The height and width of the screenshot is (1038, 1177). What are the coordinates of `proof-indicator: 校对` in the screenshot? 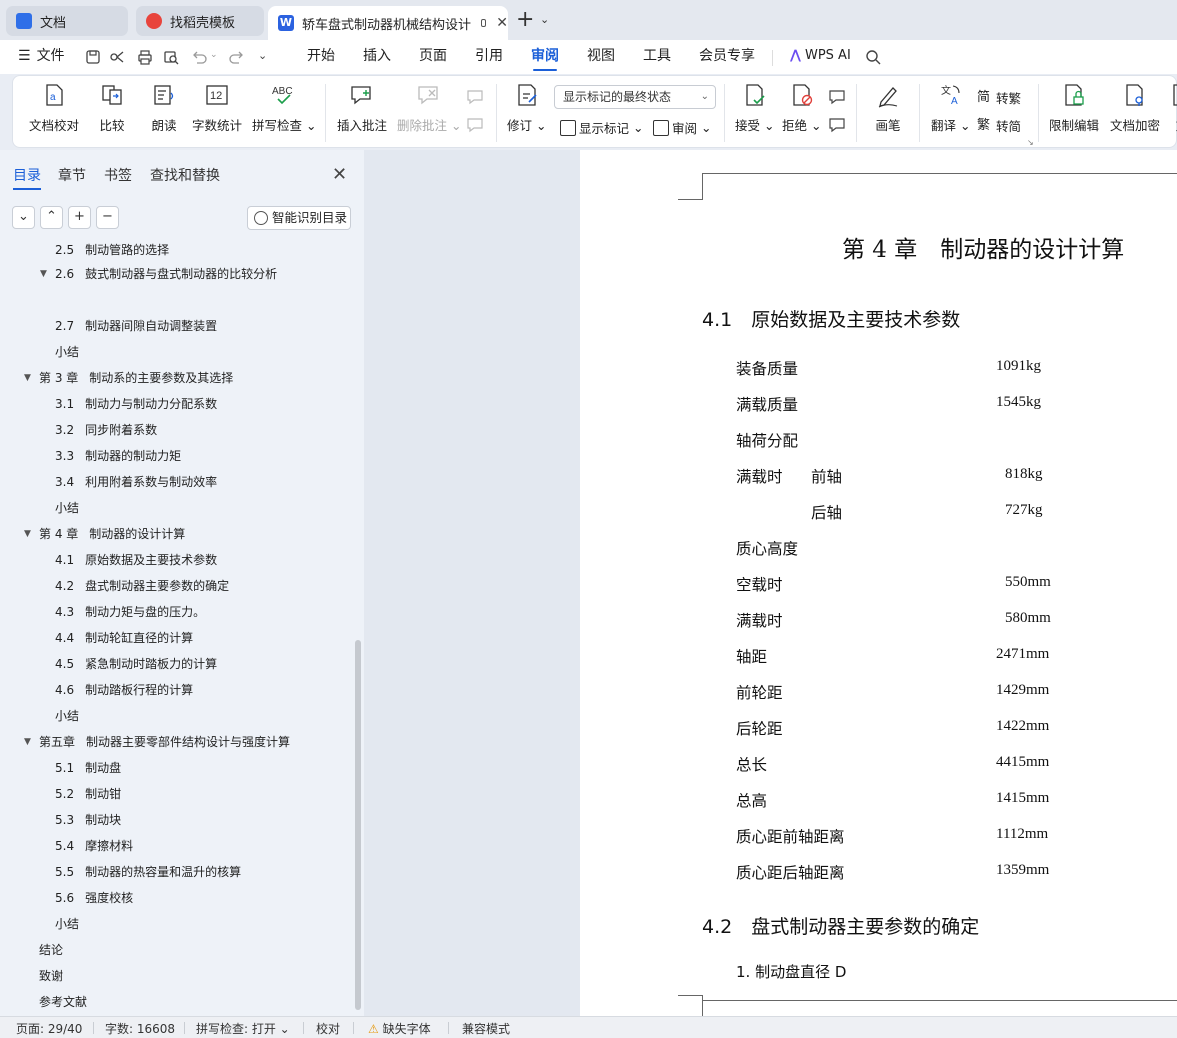 It's located at (328, 1028).